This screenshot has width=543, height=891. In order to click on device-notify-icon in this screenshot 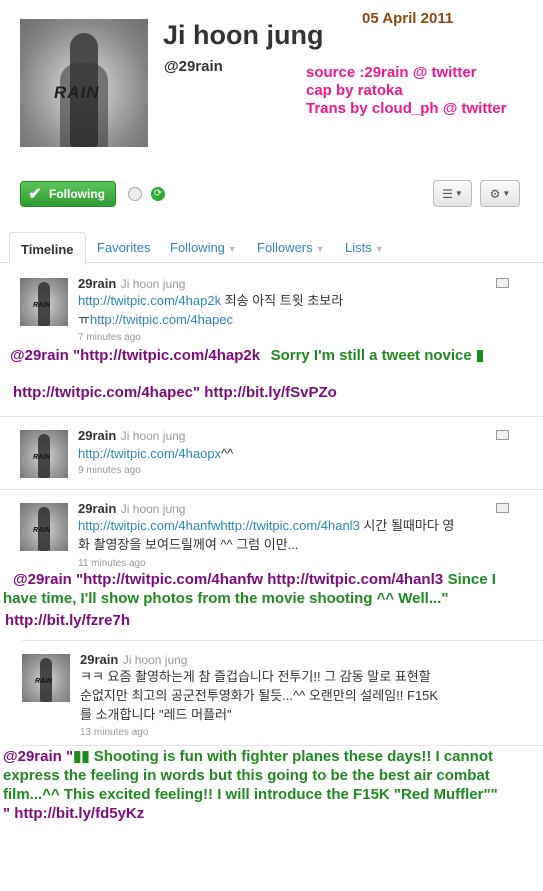, I will do `click(135, 194)`.